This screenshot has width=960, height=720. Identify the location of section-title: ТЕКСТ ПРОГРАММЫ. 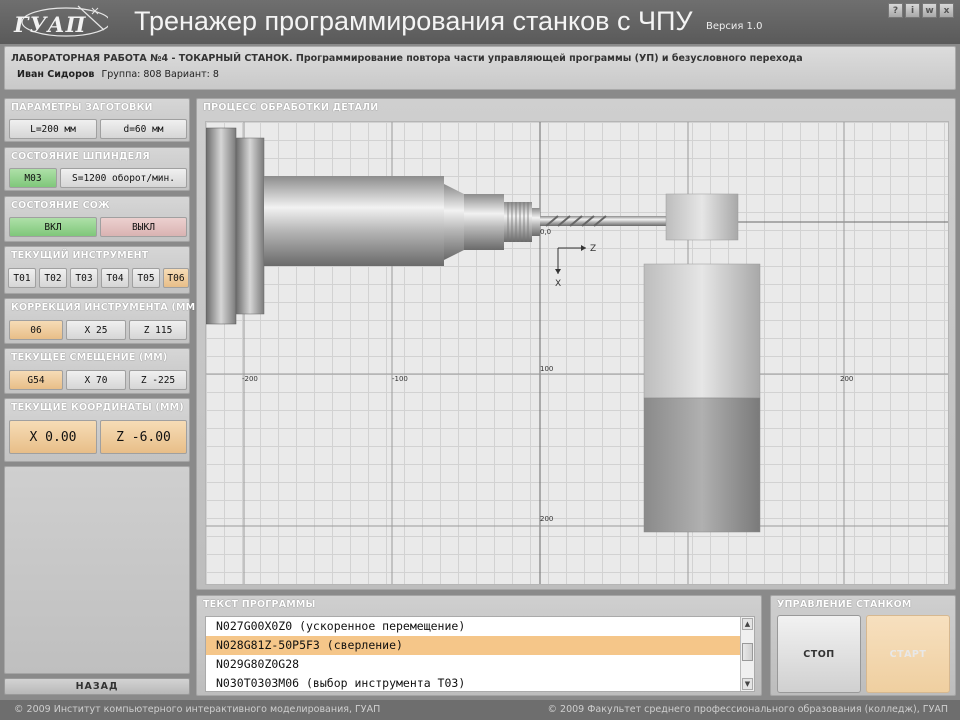
(259, 604).